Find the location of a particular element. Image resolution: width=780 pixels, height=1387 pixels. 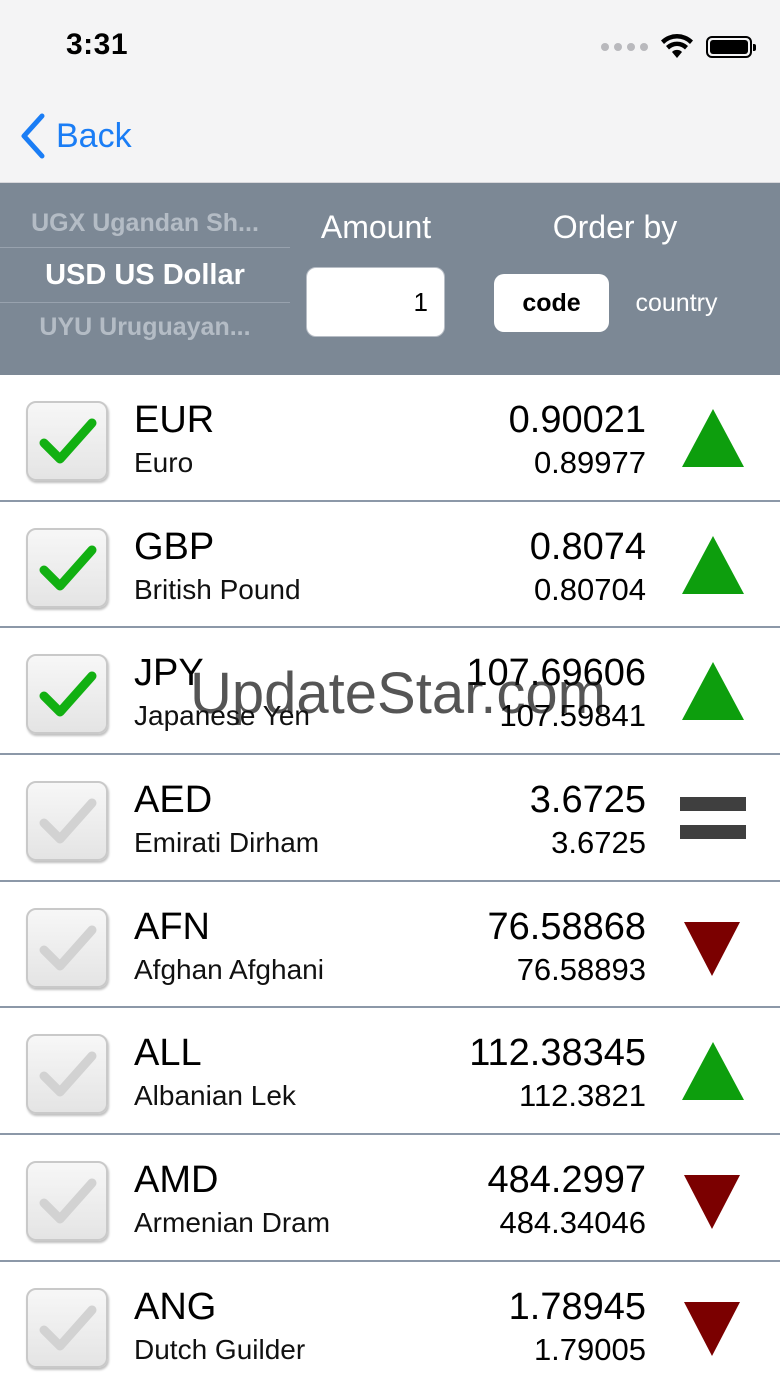

currency-code: JPY is located at coordinates (169, 673).